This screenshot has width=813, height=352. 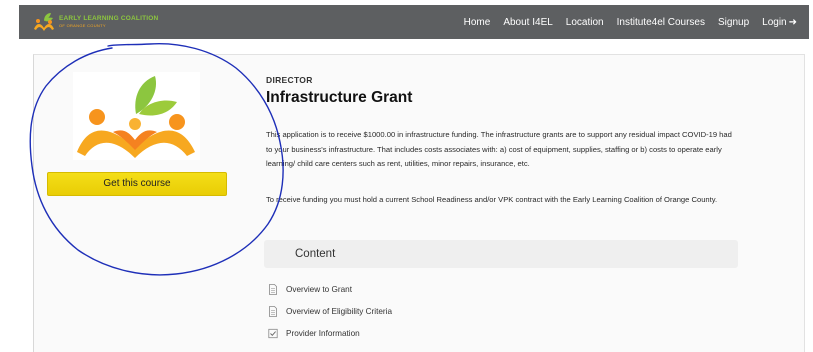 I want to click on nav-courses: Institute4el Courses, so click(x=661, y=22).